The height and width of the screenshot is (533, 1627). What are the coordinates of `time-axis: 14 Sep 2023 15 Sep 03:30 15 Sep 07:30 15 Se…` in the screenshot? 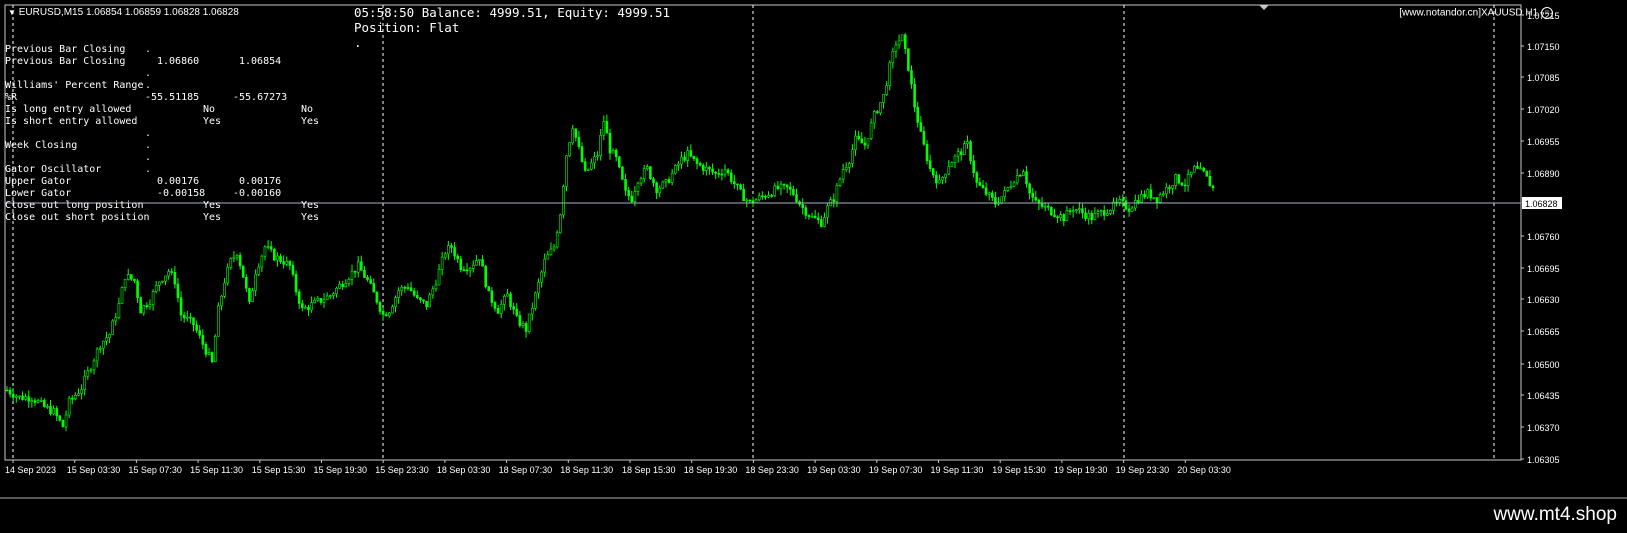 It's located at (618, 467).